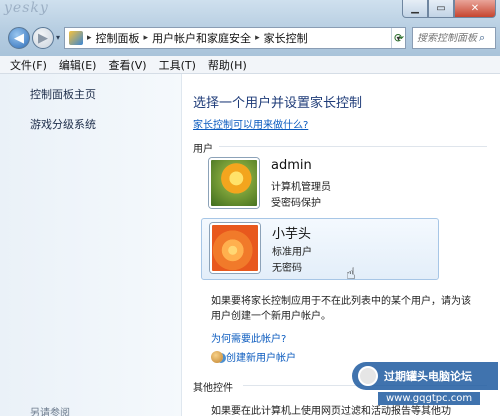  What do you see at coordinates (127, 65) in the screenshot?
I see `menu-view: 查看(V)` at bounding box center [127, 65].